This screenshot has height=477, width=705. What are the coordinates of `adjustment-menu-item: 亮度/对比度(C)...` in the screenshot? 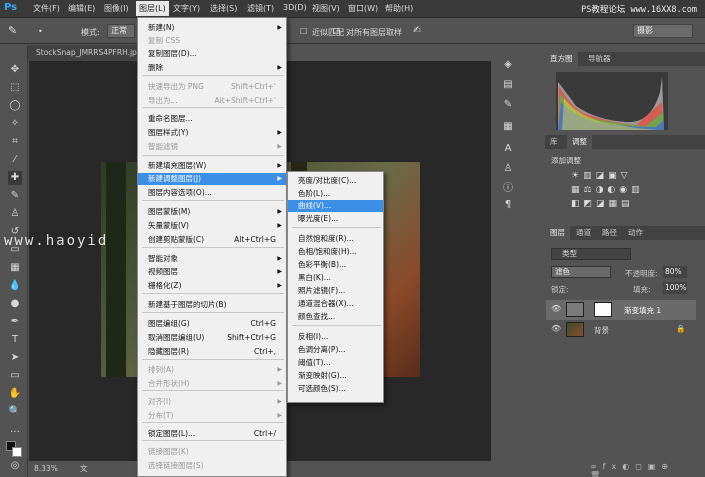 It's located at (335, 181).